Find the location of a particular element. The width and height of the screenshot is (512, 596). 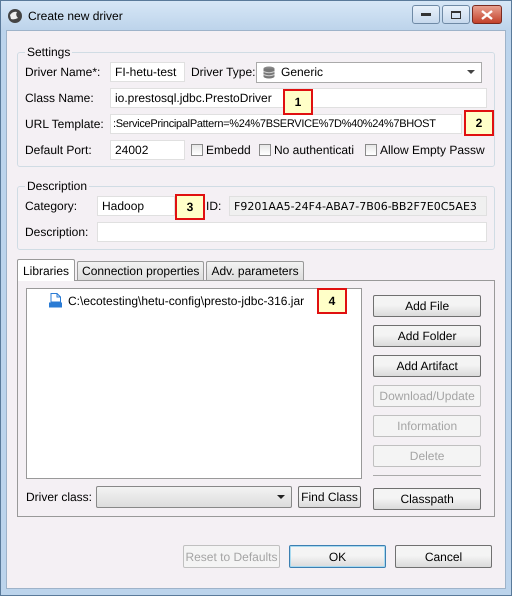

window-title: Create new driver is located at coordinates (76, 15).